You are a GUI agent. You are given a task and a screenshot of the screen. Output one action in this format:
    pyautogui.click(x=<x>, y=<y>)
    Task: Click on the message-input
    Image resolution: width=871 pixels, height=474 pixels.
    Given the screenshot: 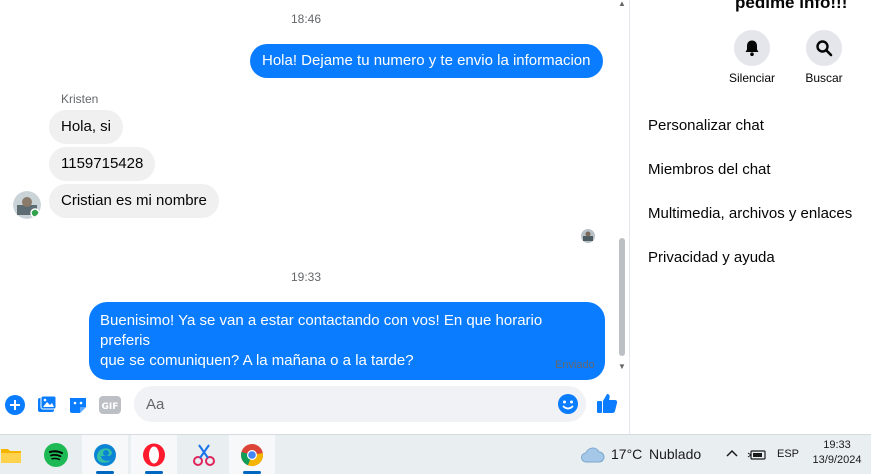 What is the action you would take?
    pyautogui.click(x=360, y=404)
    